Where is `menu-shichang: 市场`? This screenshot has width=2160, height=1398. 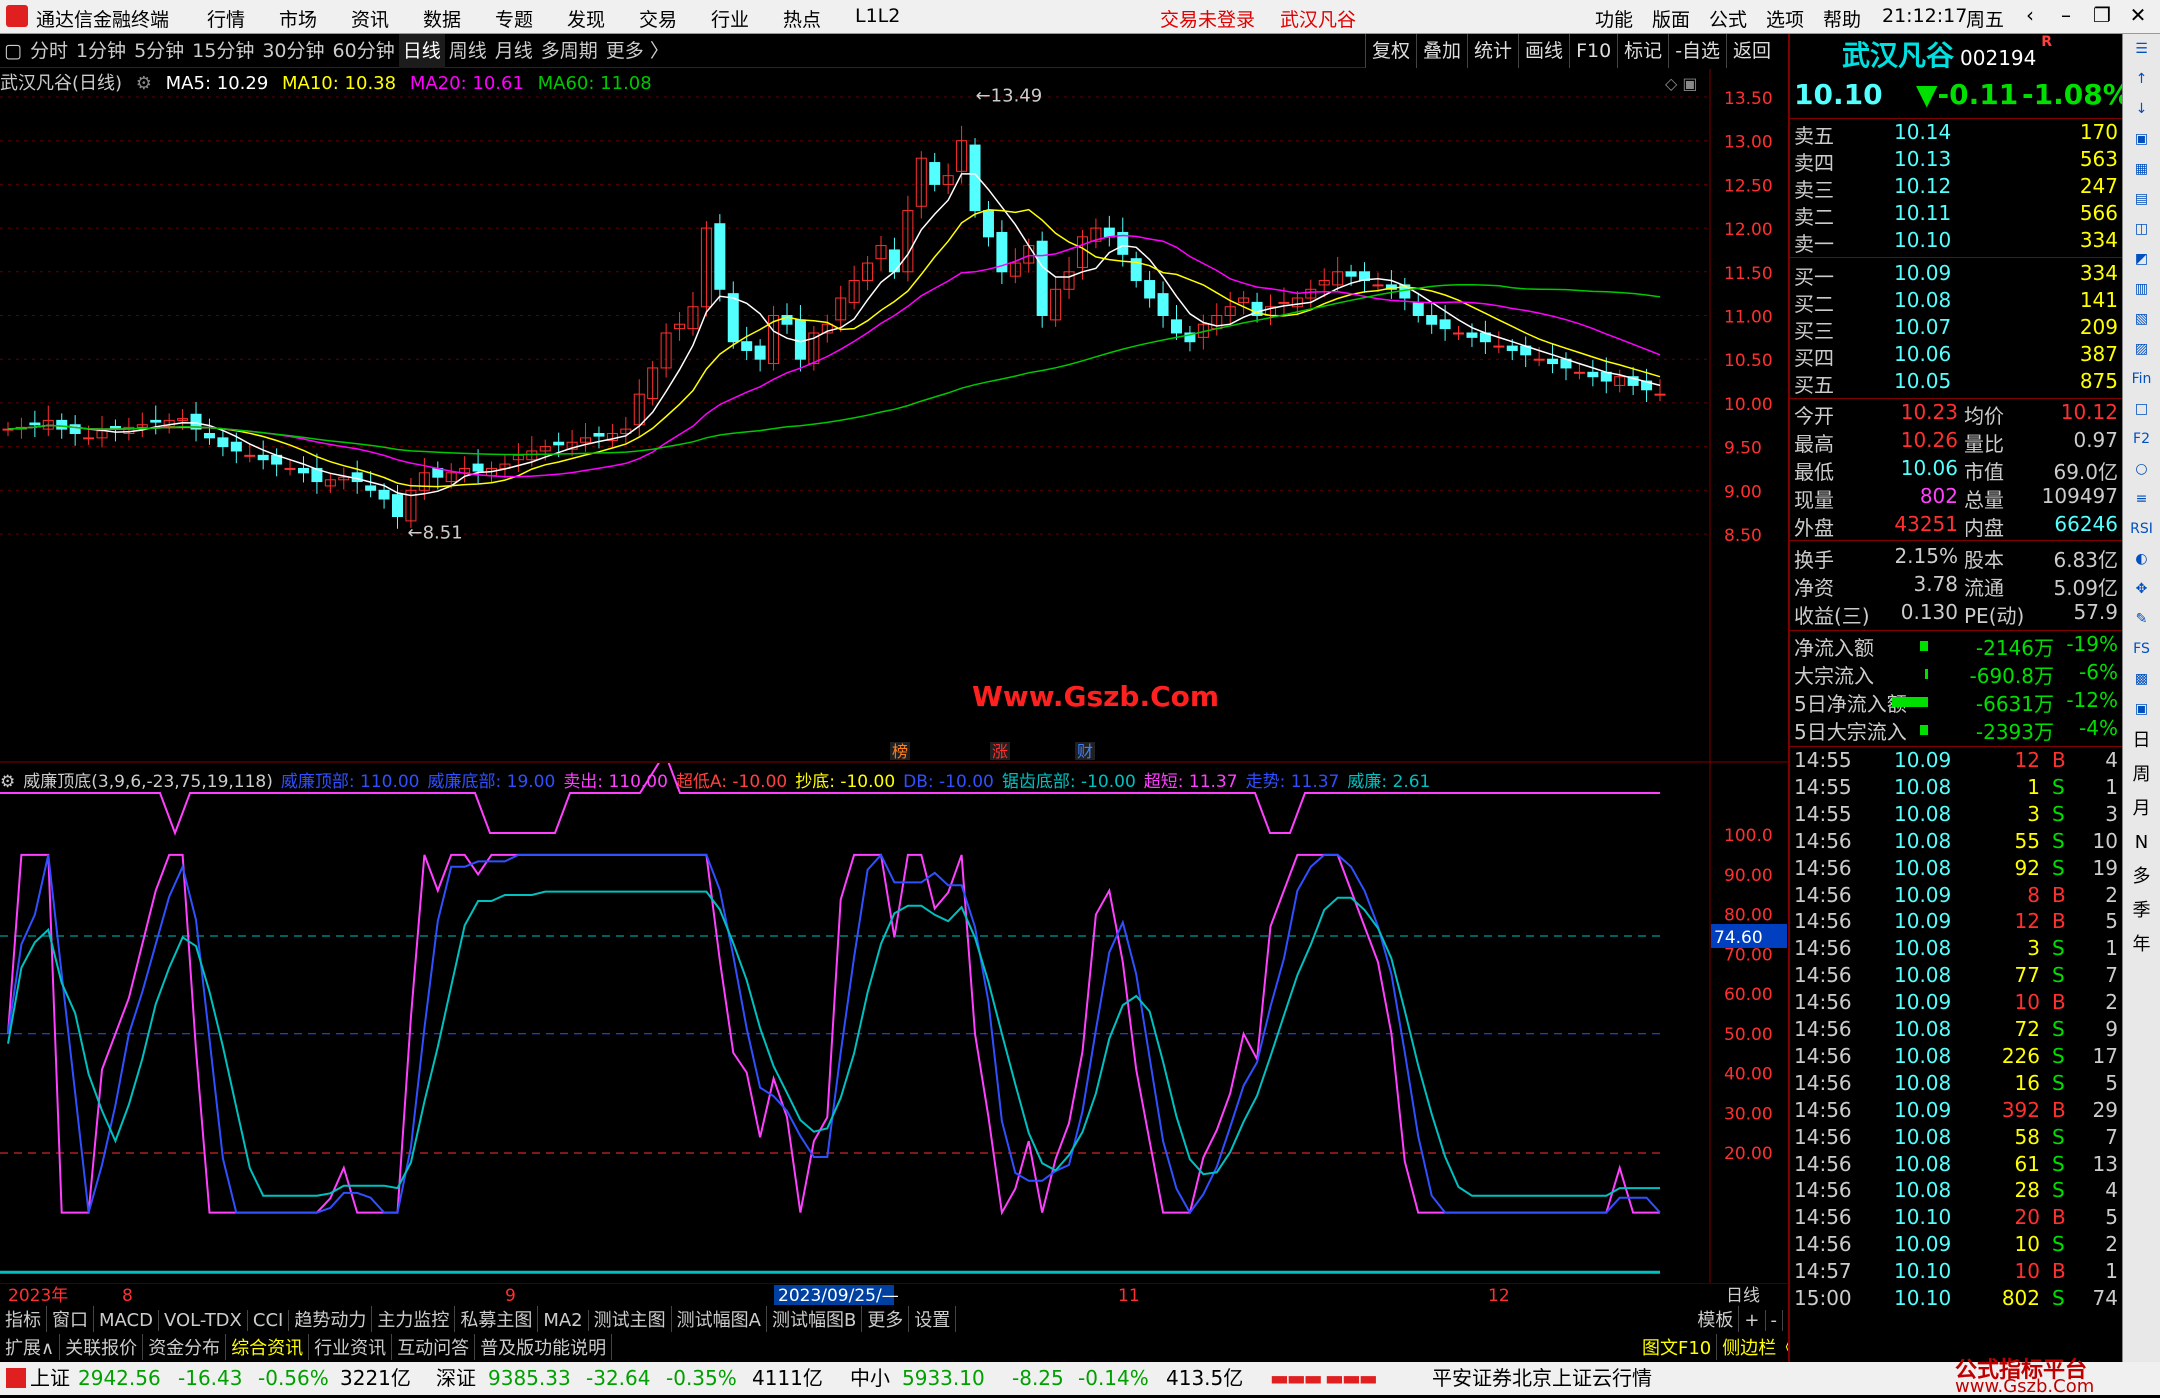
menu-shichang: 市场 is located at coordinates (298, 18).